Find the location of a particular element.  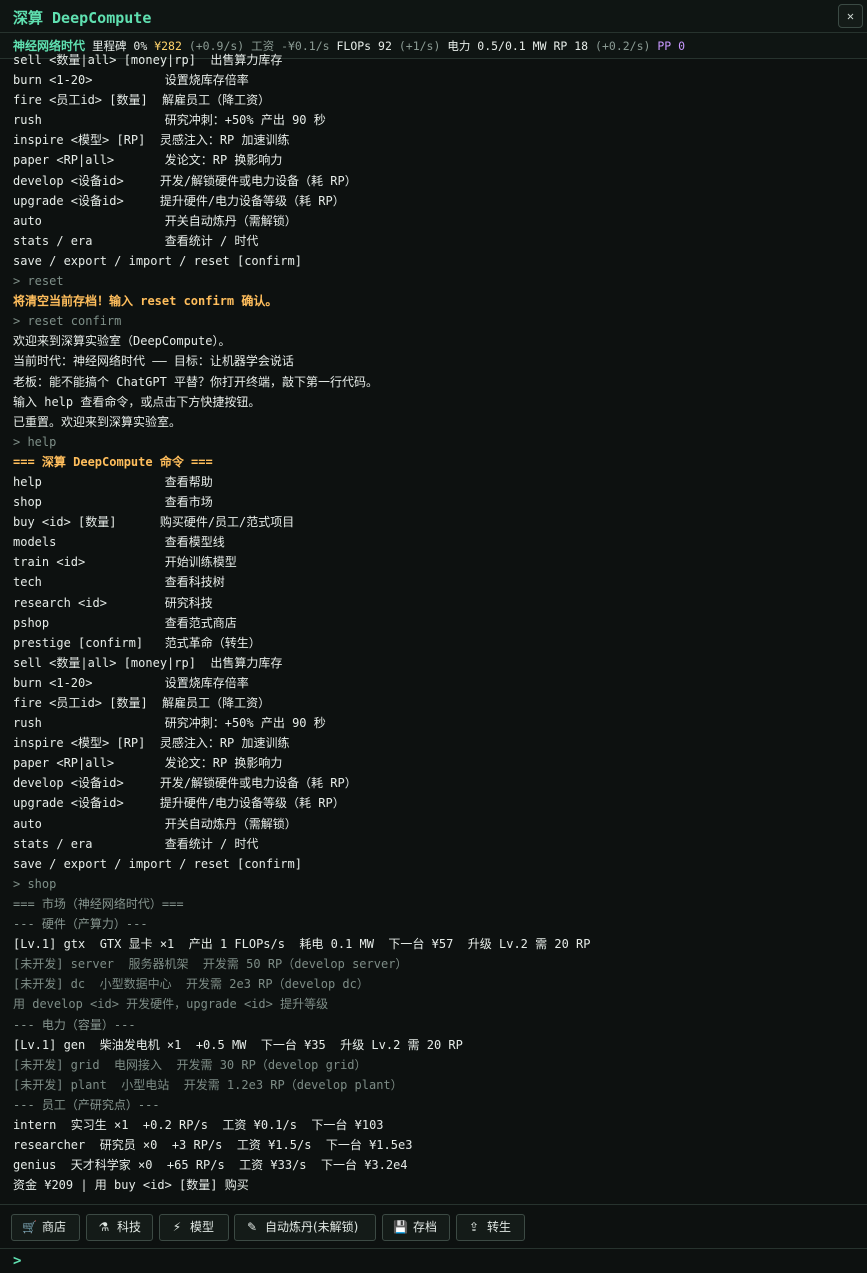

console-line: prestige [confirm] 范式革命（转生） is located at coordinates (137, 642).